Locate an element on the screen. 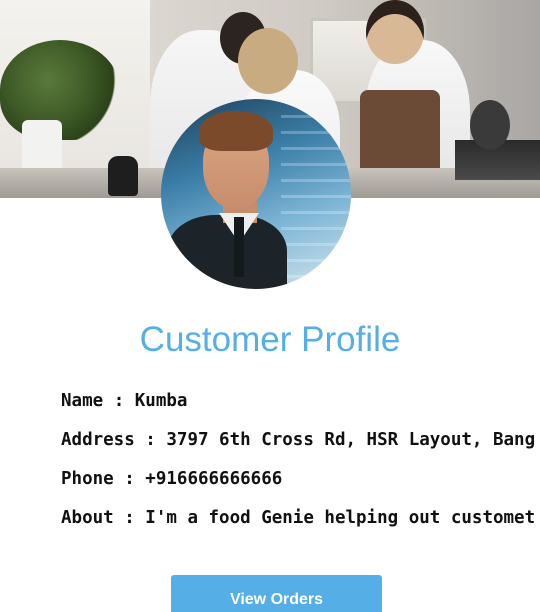 The height and width of the screenshot is (612, 540). cover-person-3-head is located at coordinates (395, 32).